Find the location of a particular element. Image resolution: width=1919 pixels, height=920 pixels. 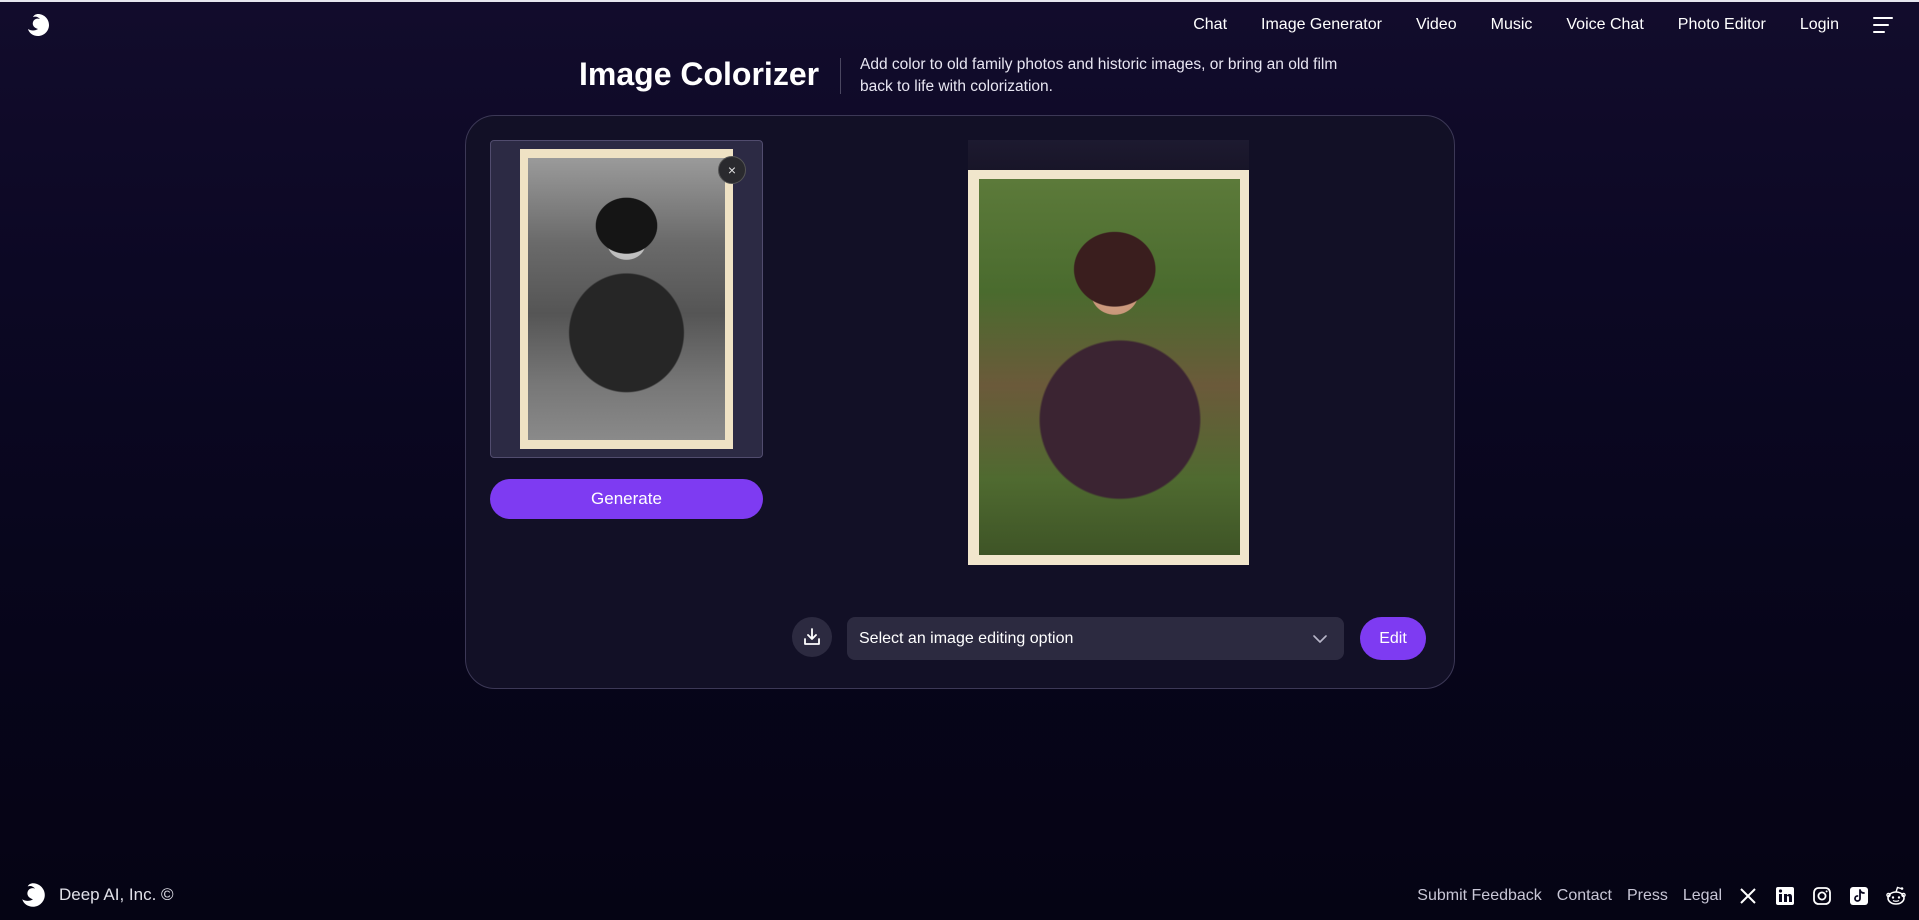

uploaded-photo-image is located at coordinates (626, 299).